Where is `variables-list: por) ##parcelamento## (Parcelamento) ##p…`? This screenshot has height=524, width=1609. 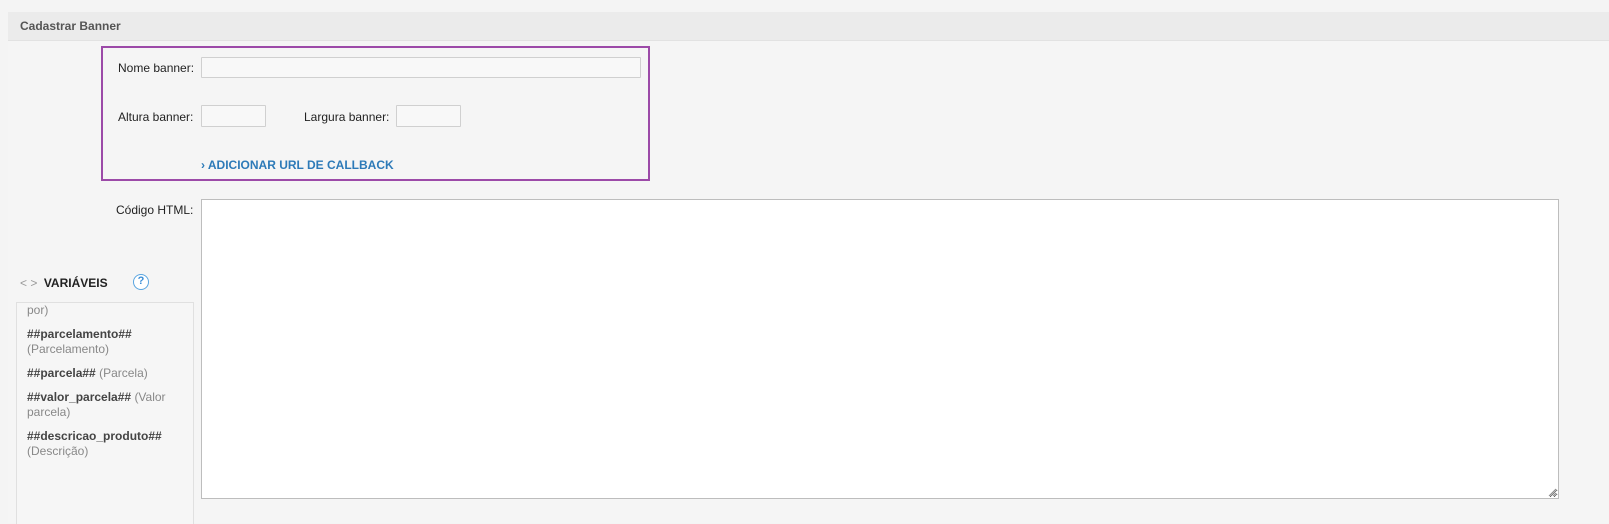 variables-list: por) ##parcelamento## (Parcelamento) ##p… is located at coordinates (105, 413).